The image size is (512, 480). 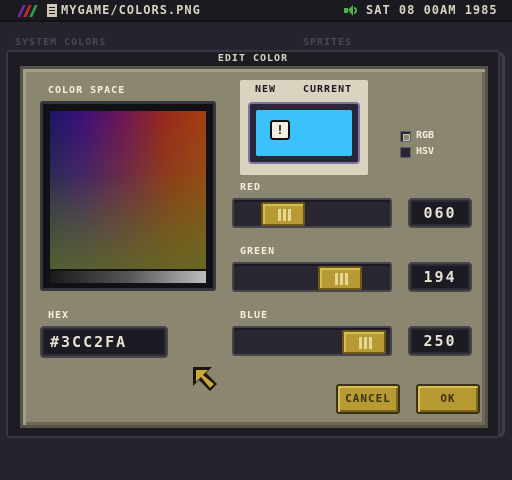 I want to click on mode-hsv-label: HSV, so click(x=425, y=151).